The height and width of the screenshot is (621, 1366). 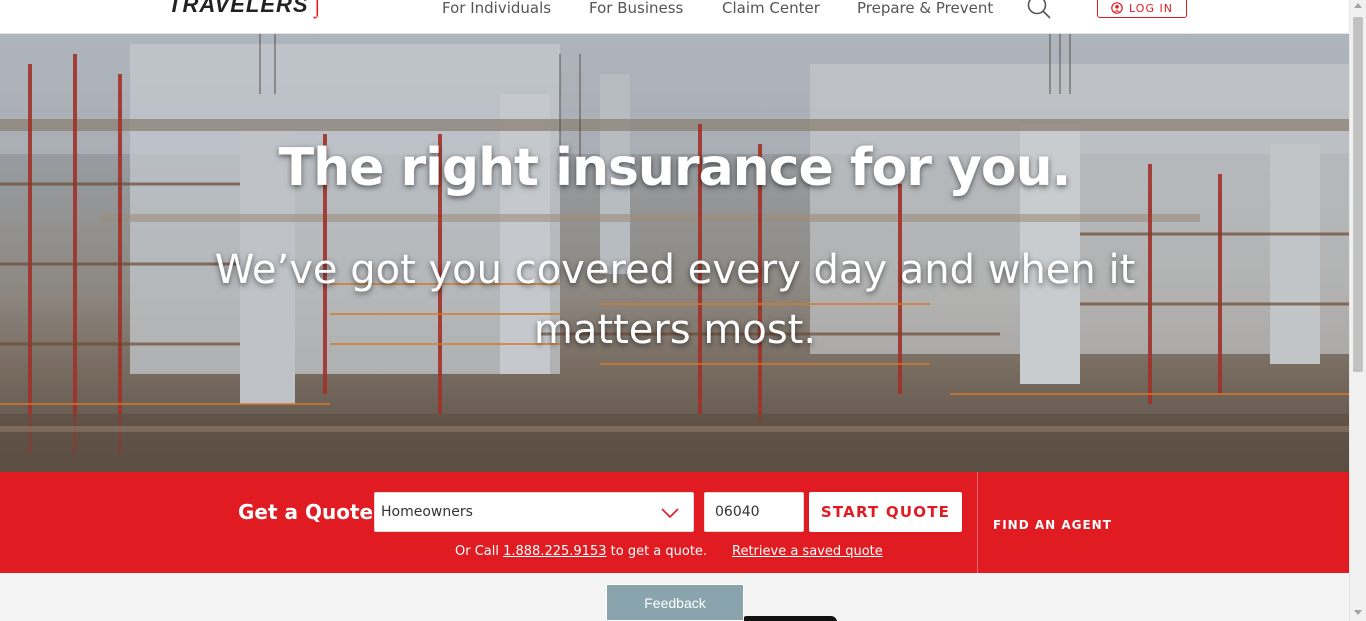 What do you see at coordinates (925, 8) in the screenshot?
I see `nav-prepare-prevent: Prepare & Prevent` at bounding box center [925, 8].